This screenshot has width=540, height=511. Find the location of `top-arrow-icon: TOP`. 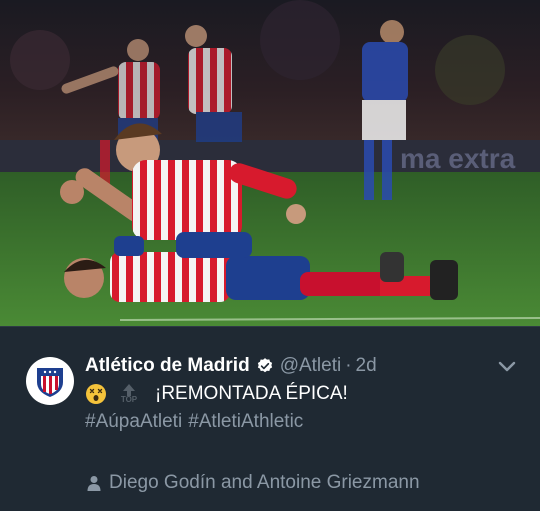

top-arrow-icon: TOP is located at coordinates (129, 394).